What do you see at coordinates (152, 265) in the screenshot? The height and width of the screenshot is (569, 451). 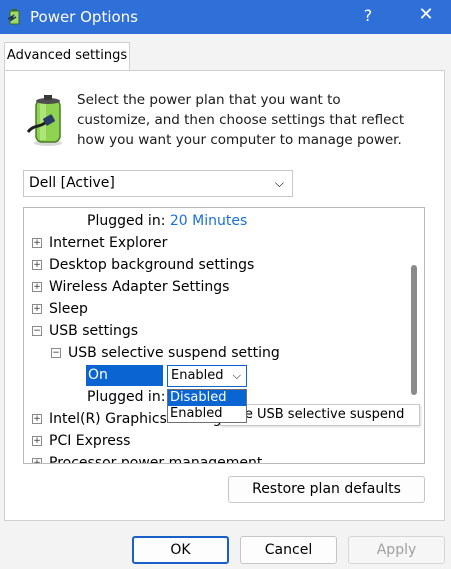 I see `tree-item-label: Desktop background settings` at bounding box center [152, 265].